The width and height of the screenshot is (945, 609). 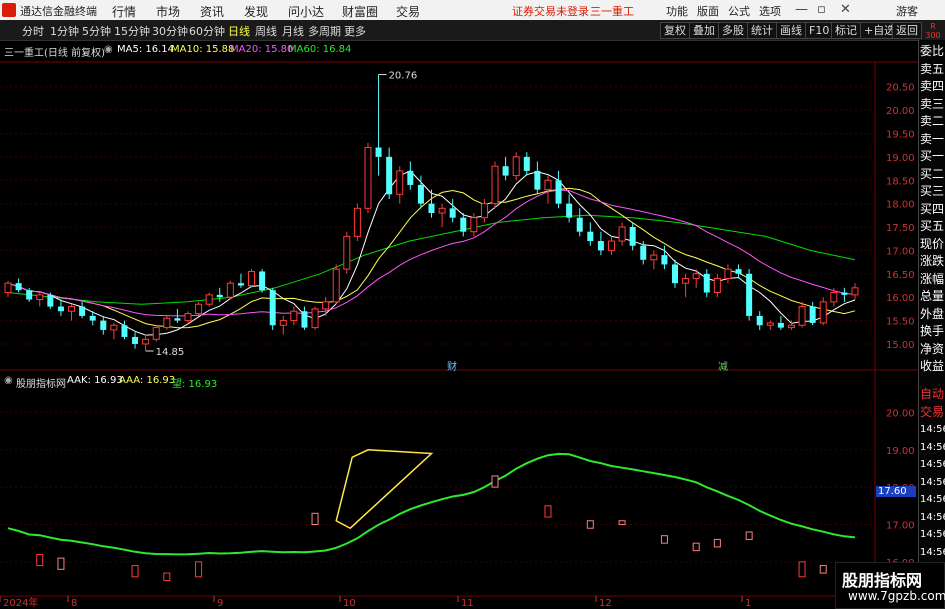 I want to click on minimize-icon: —, so click(x=801, y=9).